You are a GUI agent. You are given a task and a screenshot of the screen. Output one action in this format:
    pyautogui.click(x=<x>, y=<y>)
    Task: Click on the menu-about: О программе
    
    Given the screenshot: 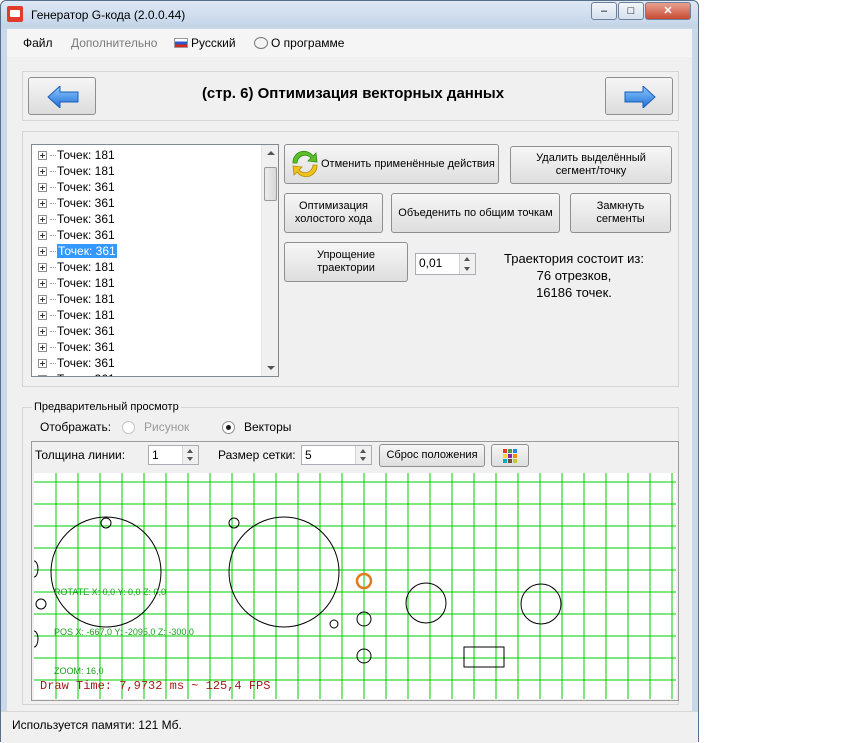 What is the action you would take?
    pyautogui.click(x=299, y=43)
    